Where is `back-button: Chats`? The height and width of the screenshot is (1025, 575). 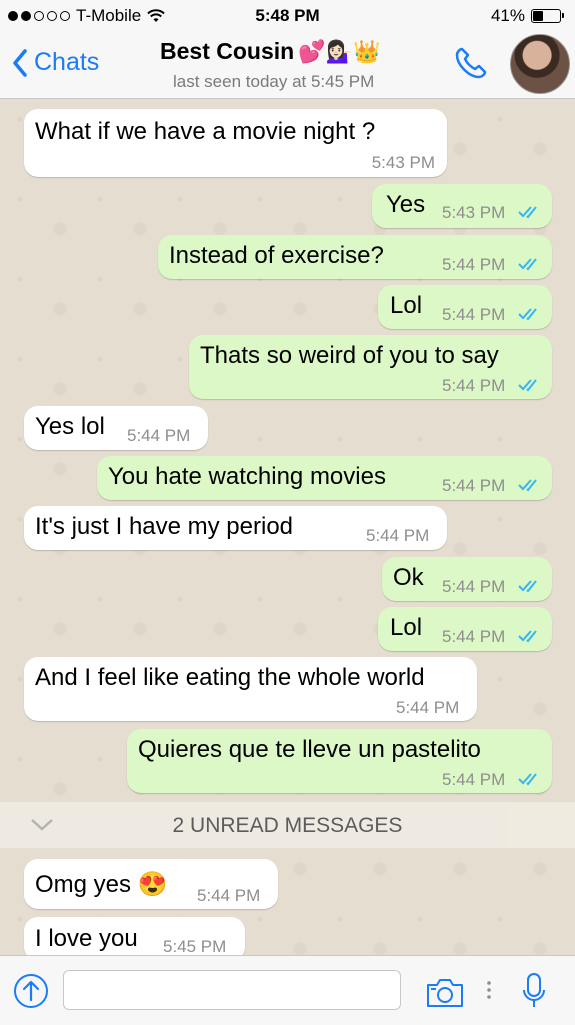 back-button: Chats is located at coordinates (55, 62).